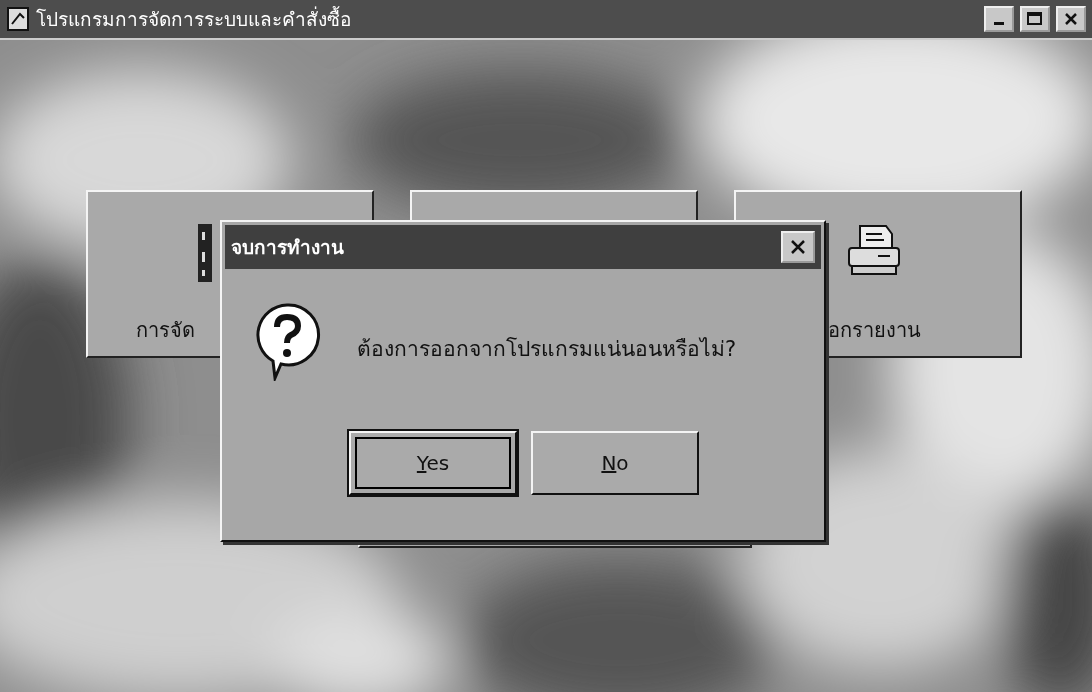  What do you see at coordinates (18, 19) in the screenshot?
I see `app-icon` at bounding box center [18, 19].